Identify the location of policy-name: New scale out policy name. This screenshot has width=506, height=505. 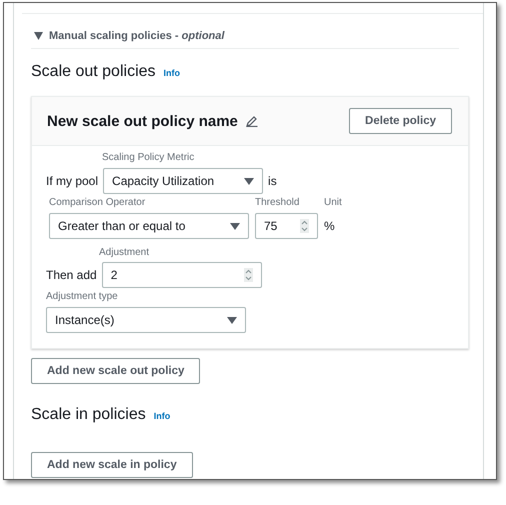
(142, 121).